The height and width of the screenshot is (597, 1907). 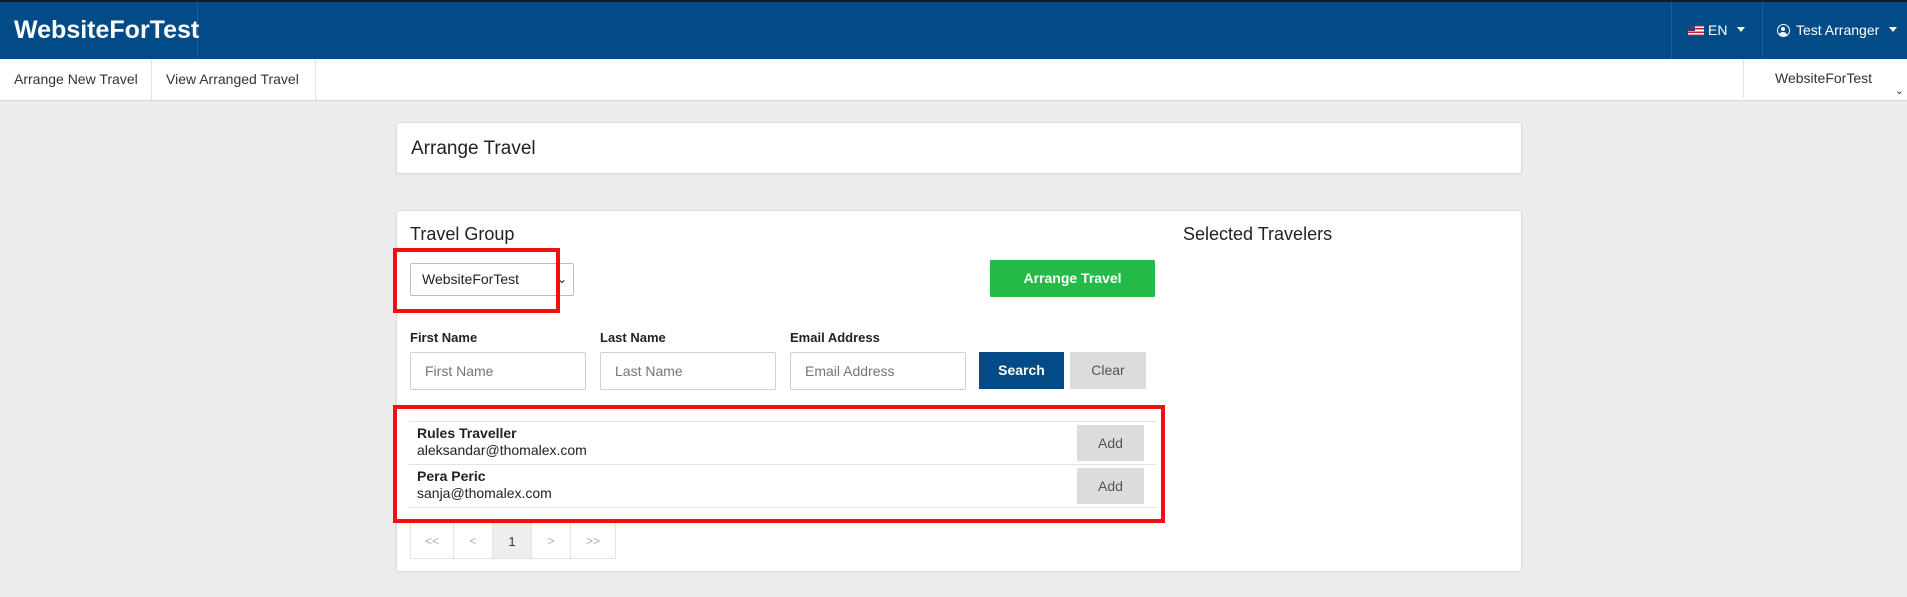 What do you see at coordinates (1258, 234) in the screenshot?
I see `selected-travelers-heading: Selected Travelers` at bounding box center [1258, 234].